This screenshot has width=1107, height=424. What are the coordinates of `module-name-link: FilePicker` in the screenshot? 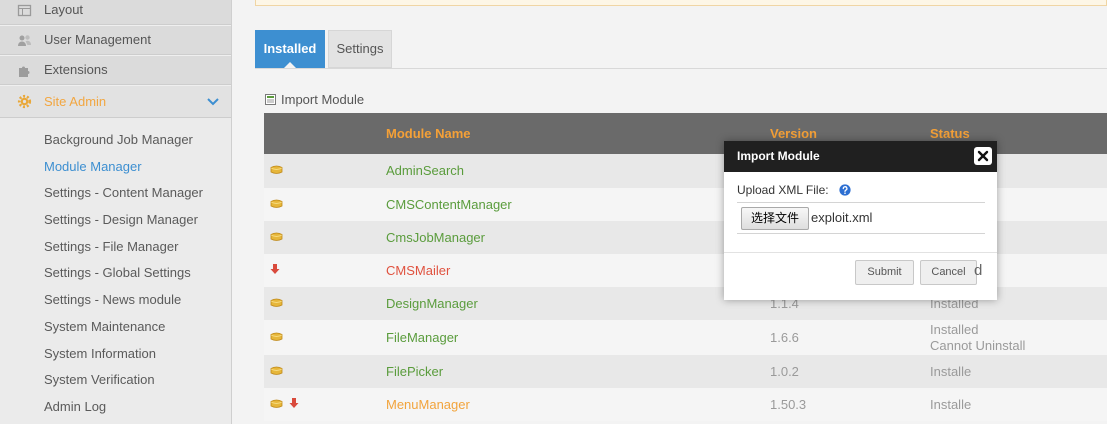 It's located at (414, 371).